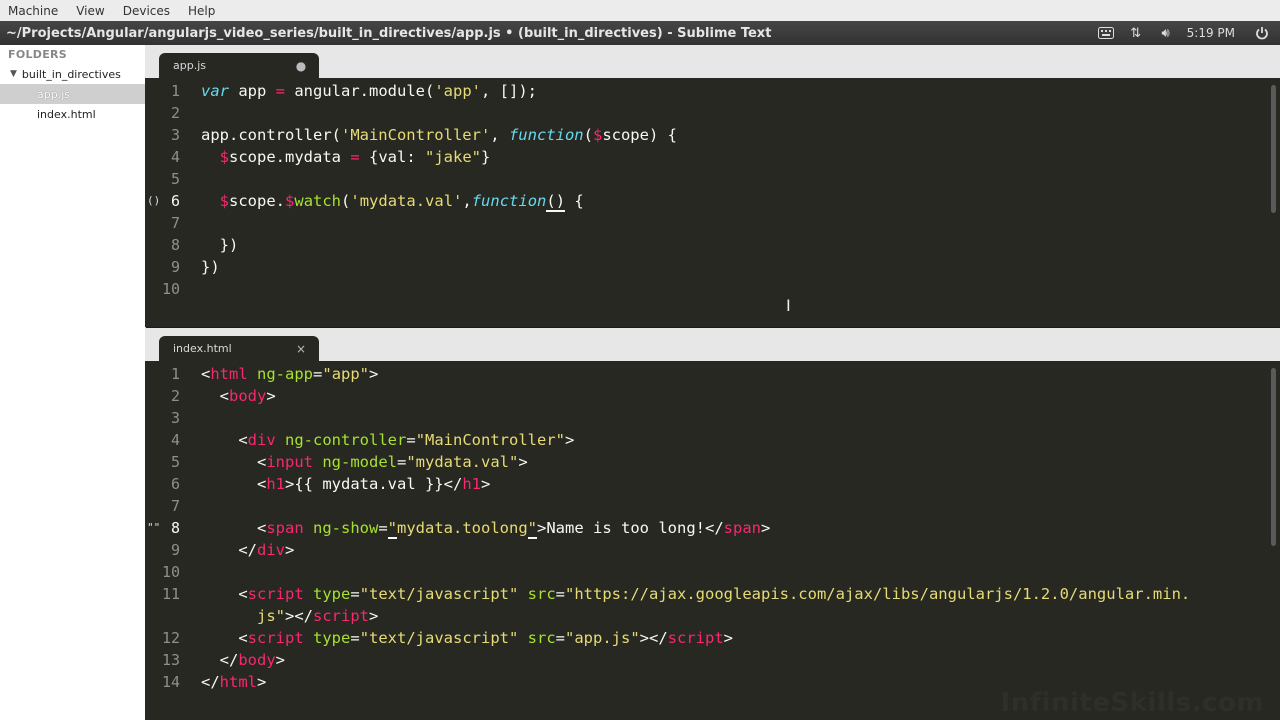  What do you see at coordinates (154, 527) in the screenshot?
I see `quote-match-marker: ""` at bounding box center [154, 527].